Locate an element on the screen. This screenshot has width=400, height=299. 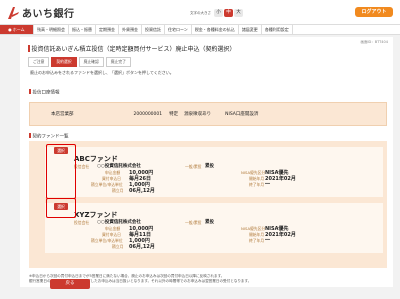
funds-section-title-text: 契約ファンド一覧 is located at coordinates (50, 137).